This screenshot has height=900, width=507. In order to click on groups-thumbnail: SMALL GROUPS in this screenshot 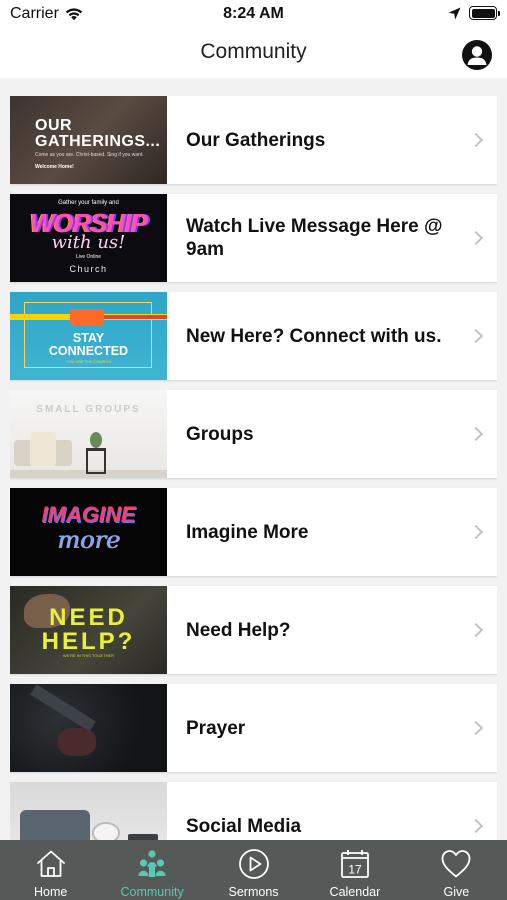, I will do `click(88, 434)`.